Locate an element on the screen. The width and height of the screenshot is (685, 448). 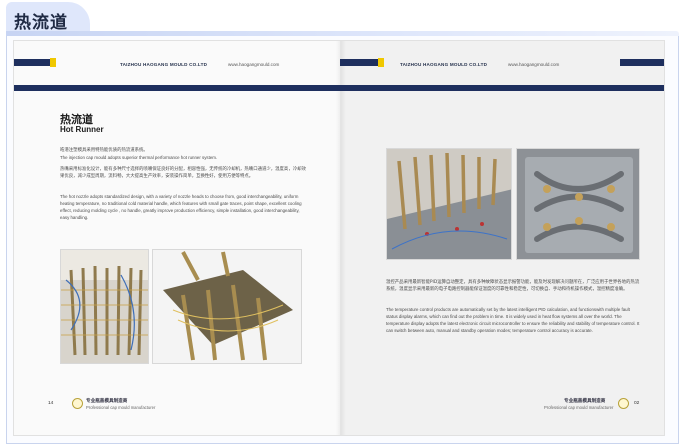
section-title-en: Hot Runner is located at coordinates (82, 129).